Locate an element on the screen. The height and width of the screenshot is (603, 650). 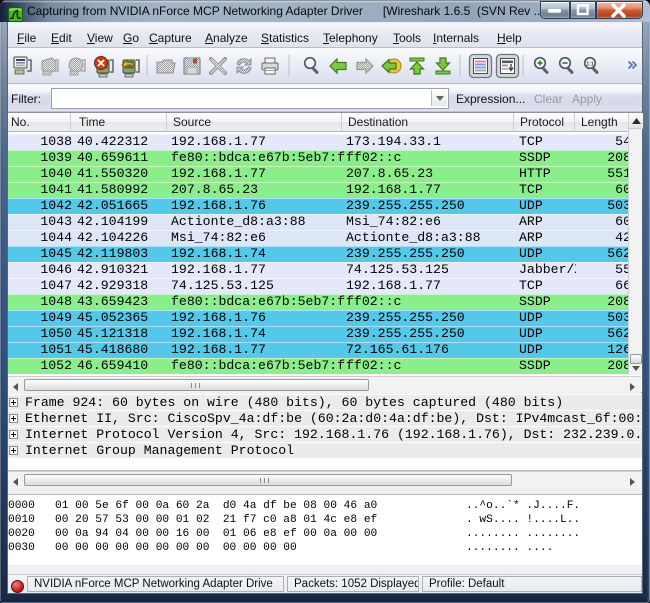
svg-text: 1:1 is located at coordinates (590, 65).